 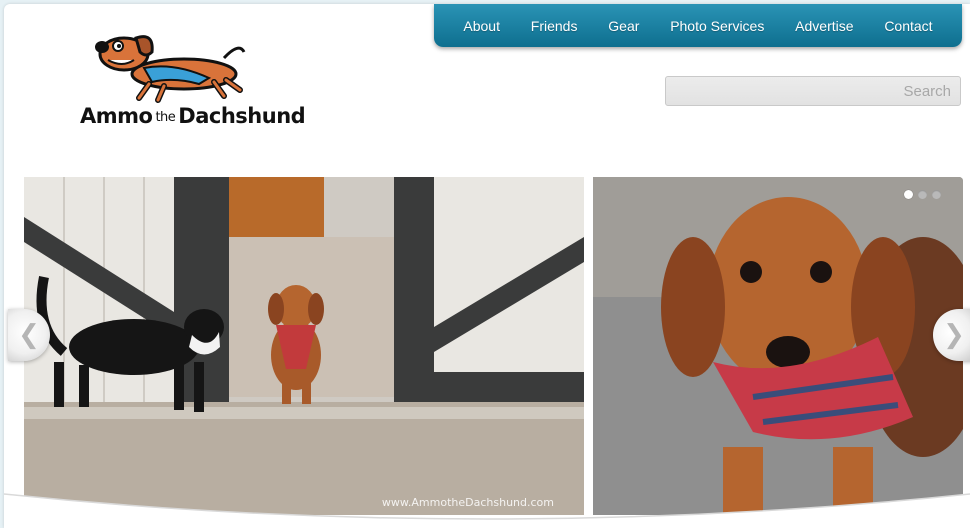 What do you see at coordinates (908, 26) in the screenshot?
I see `nav-contact: Contact` at bounding box center [908, 26].